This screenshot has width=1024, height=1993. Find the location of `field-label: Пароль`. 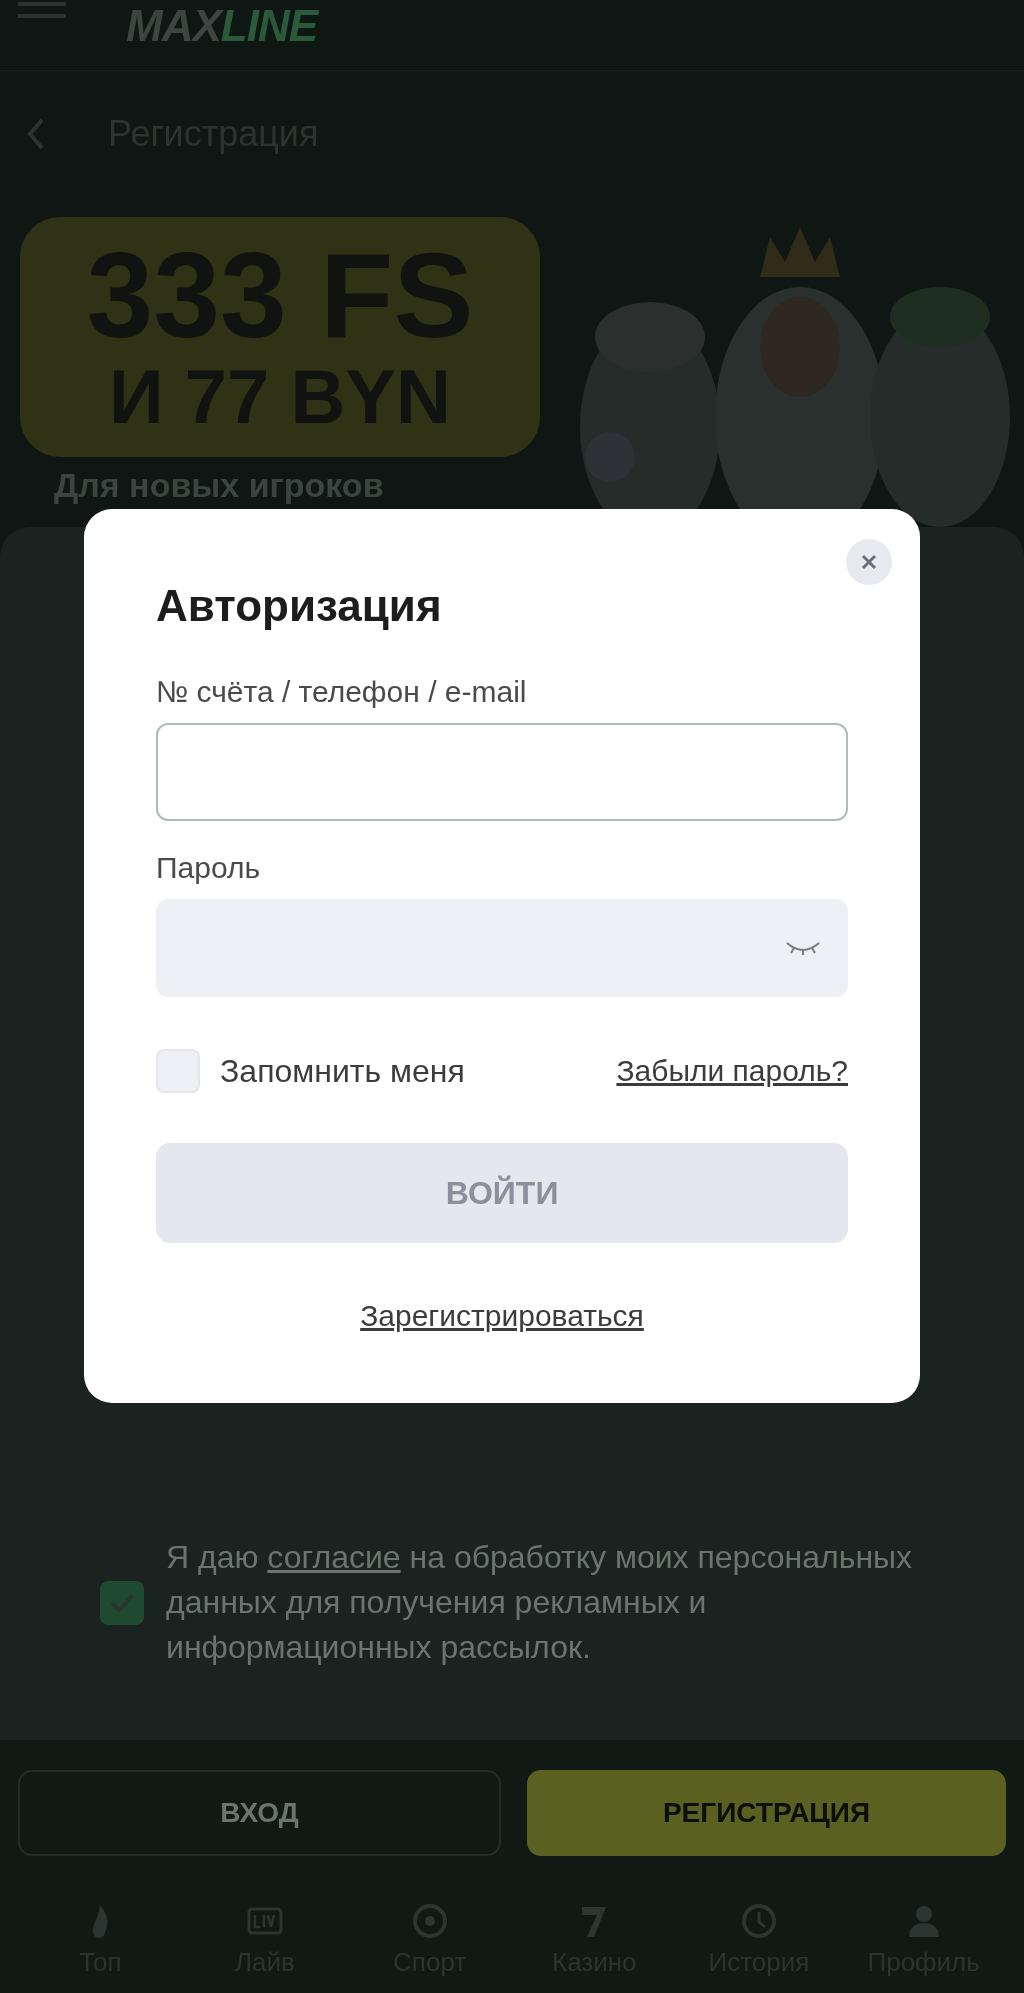

field-label: Пароль is located at coordinates (209, 868).